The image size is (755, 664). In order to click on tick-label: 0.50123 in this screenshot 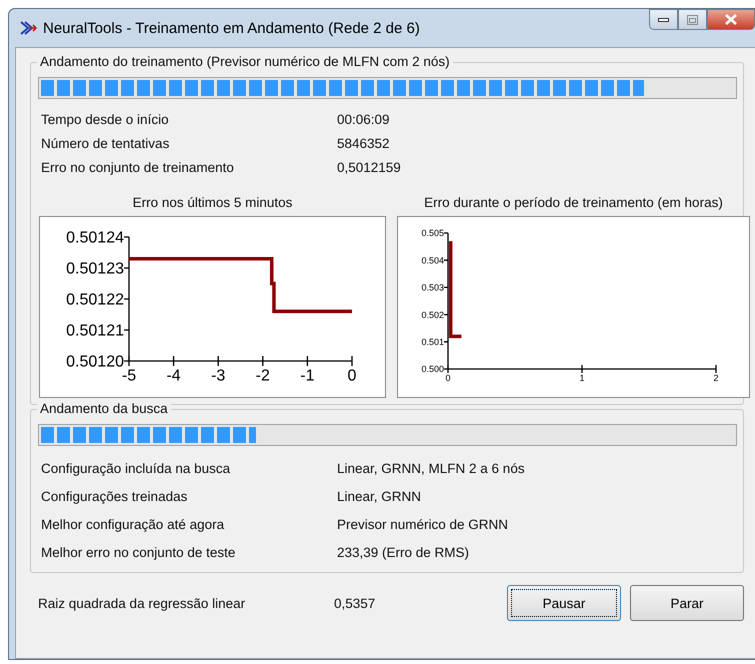, I will do `click(95, 269)`.